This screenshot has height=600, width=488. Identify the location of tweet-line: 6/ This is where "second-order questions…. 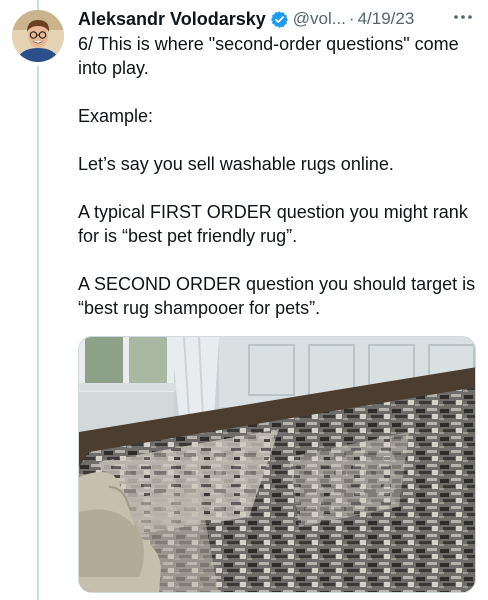
(268, 56).